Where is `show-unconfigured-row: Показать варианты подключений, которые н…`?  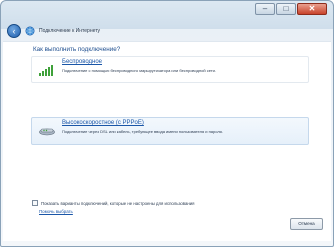
show-unconfigured-row: Показать варианты подключений, которые н… is located at coordinates (113, 203).